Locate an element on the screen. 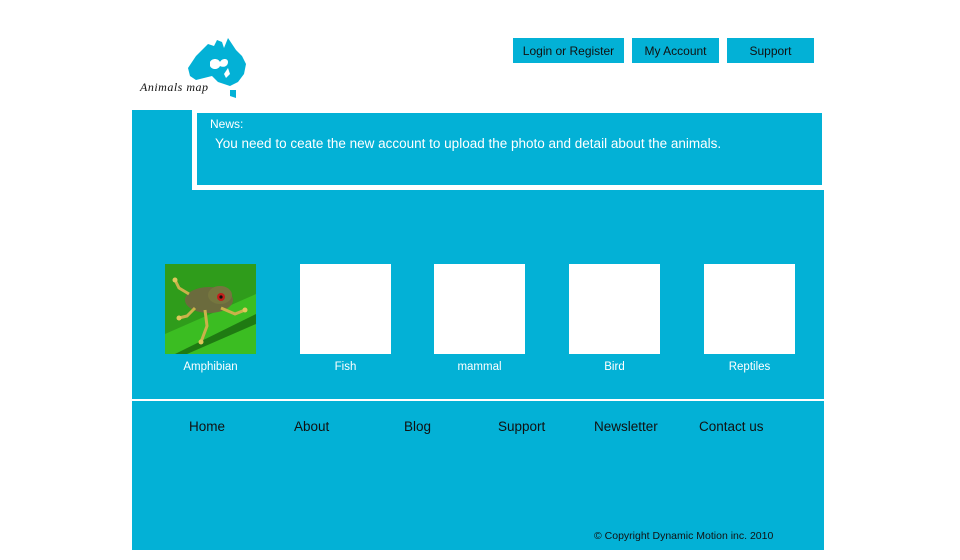  footer-link-blog: Blog is located at coordinates (417, 426).